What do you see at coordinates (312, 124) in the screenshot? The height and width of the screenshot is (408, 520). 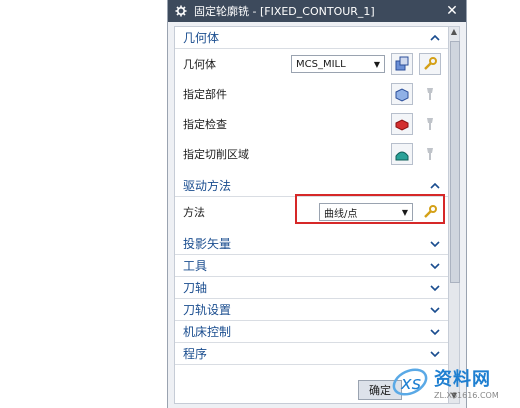 I see `specify-check-row: 指定检查` at bounding box center [312, 124].